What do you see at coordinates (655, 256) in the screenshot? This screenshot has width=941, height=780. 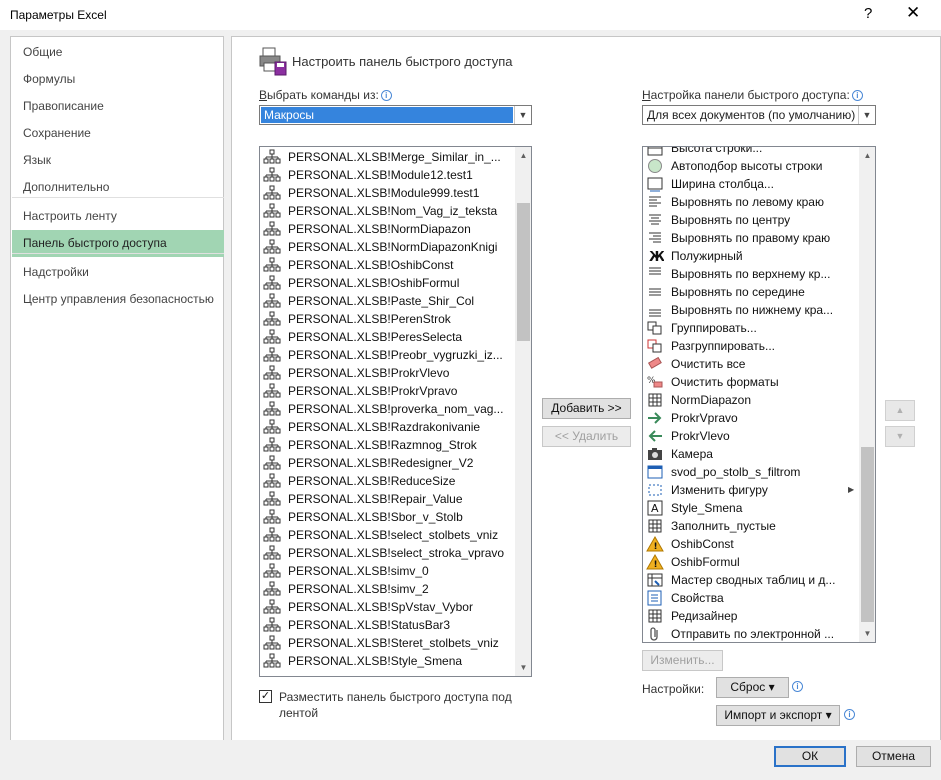 I see `bold-icon: Ж` at bounding box center [655, 256].